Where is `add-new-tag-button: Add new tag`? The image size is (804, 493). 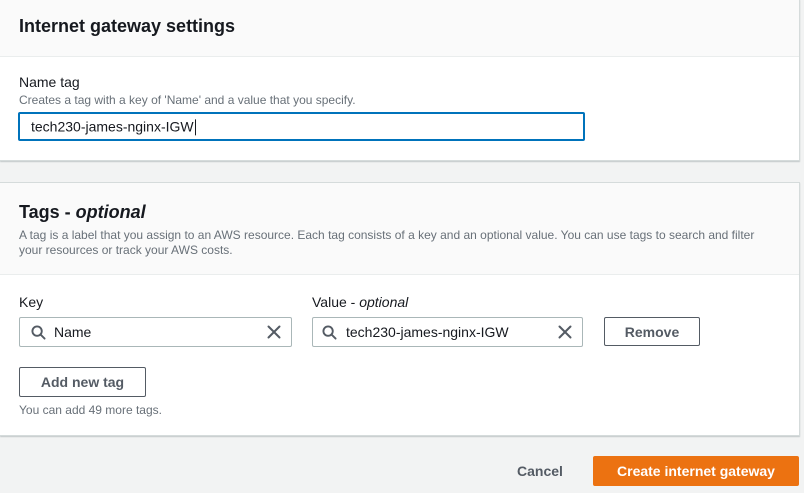 add-new-tag-button: Add new tag is located at coordinates (82, 382).